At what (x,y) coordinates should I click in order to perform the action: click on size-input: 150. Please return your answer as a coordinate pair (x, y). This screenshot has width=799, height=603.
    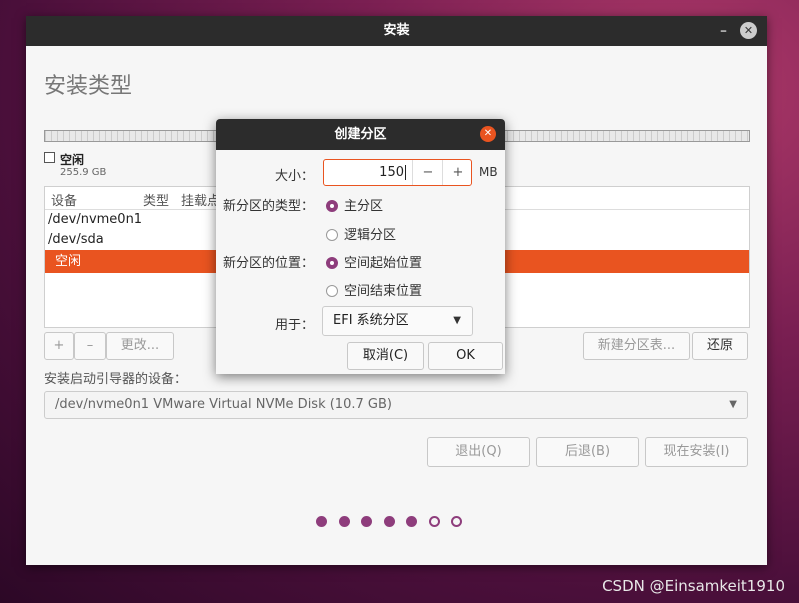
    Looking at the image, I should click on (364, 172).